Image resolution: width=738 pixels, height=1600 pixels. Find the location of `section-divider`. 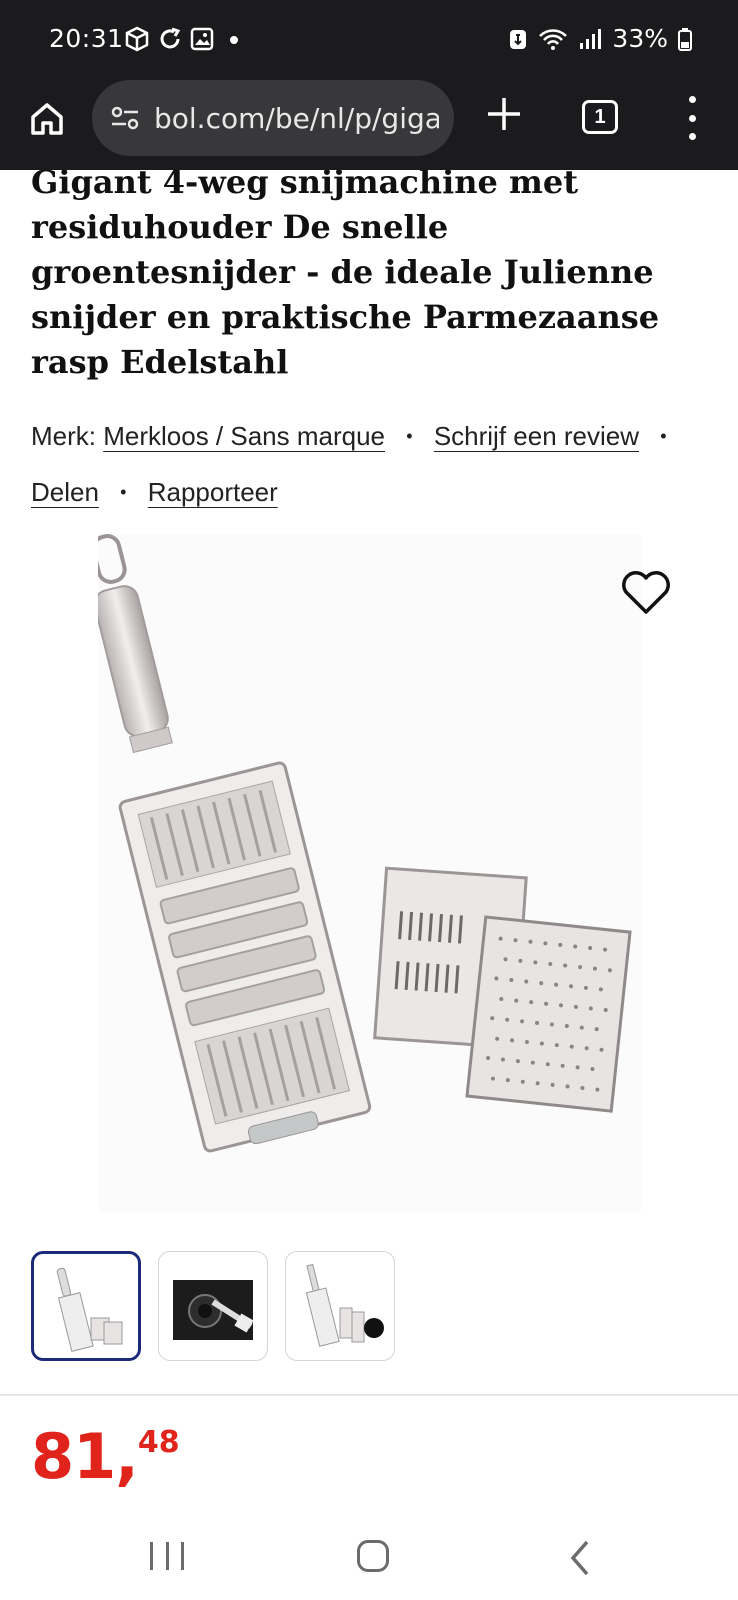

section-divider is located at coordinates (369, 1395).